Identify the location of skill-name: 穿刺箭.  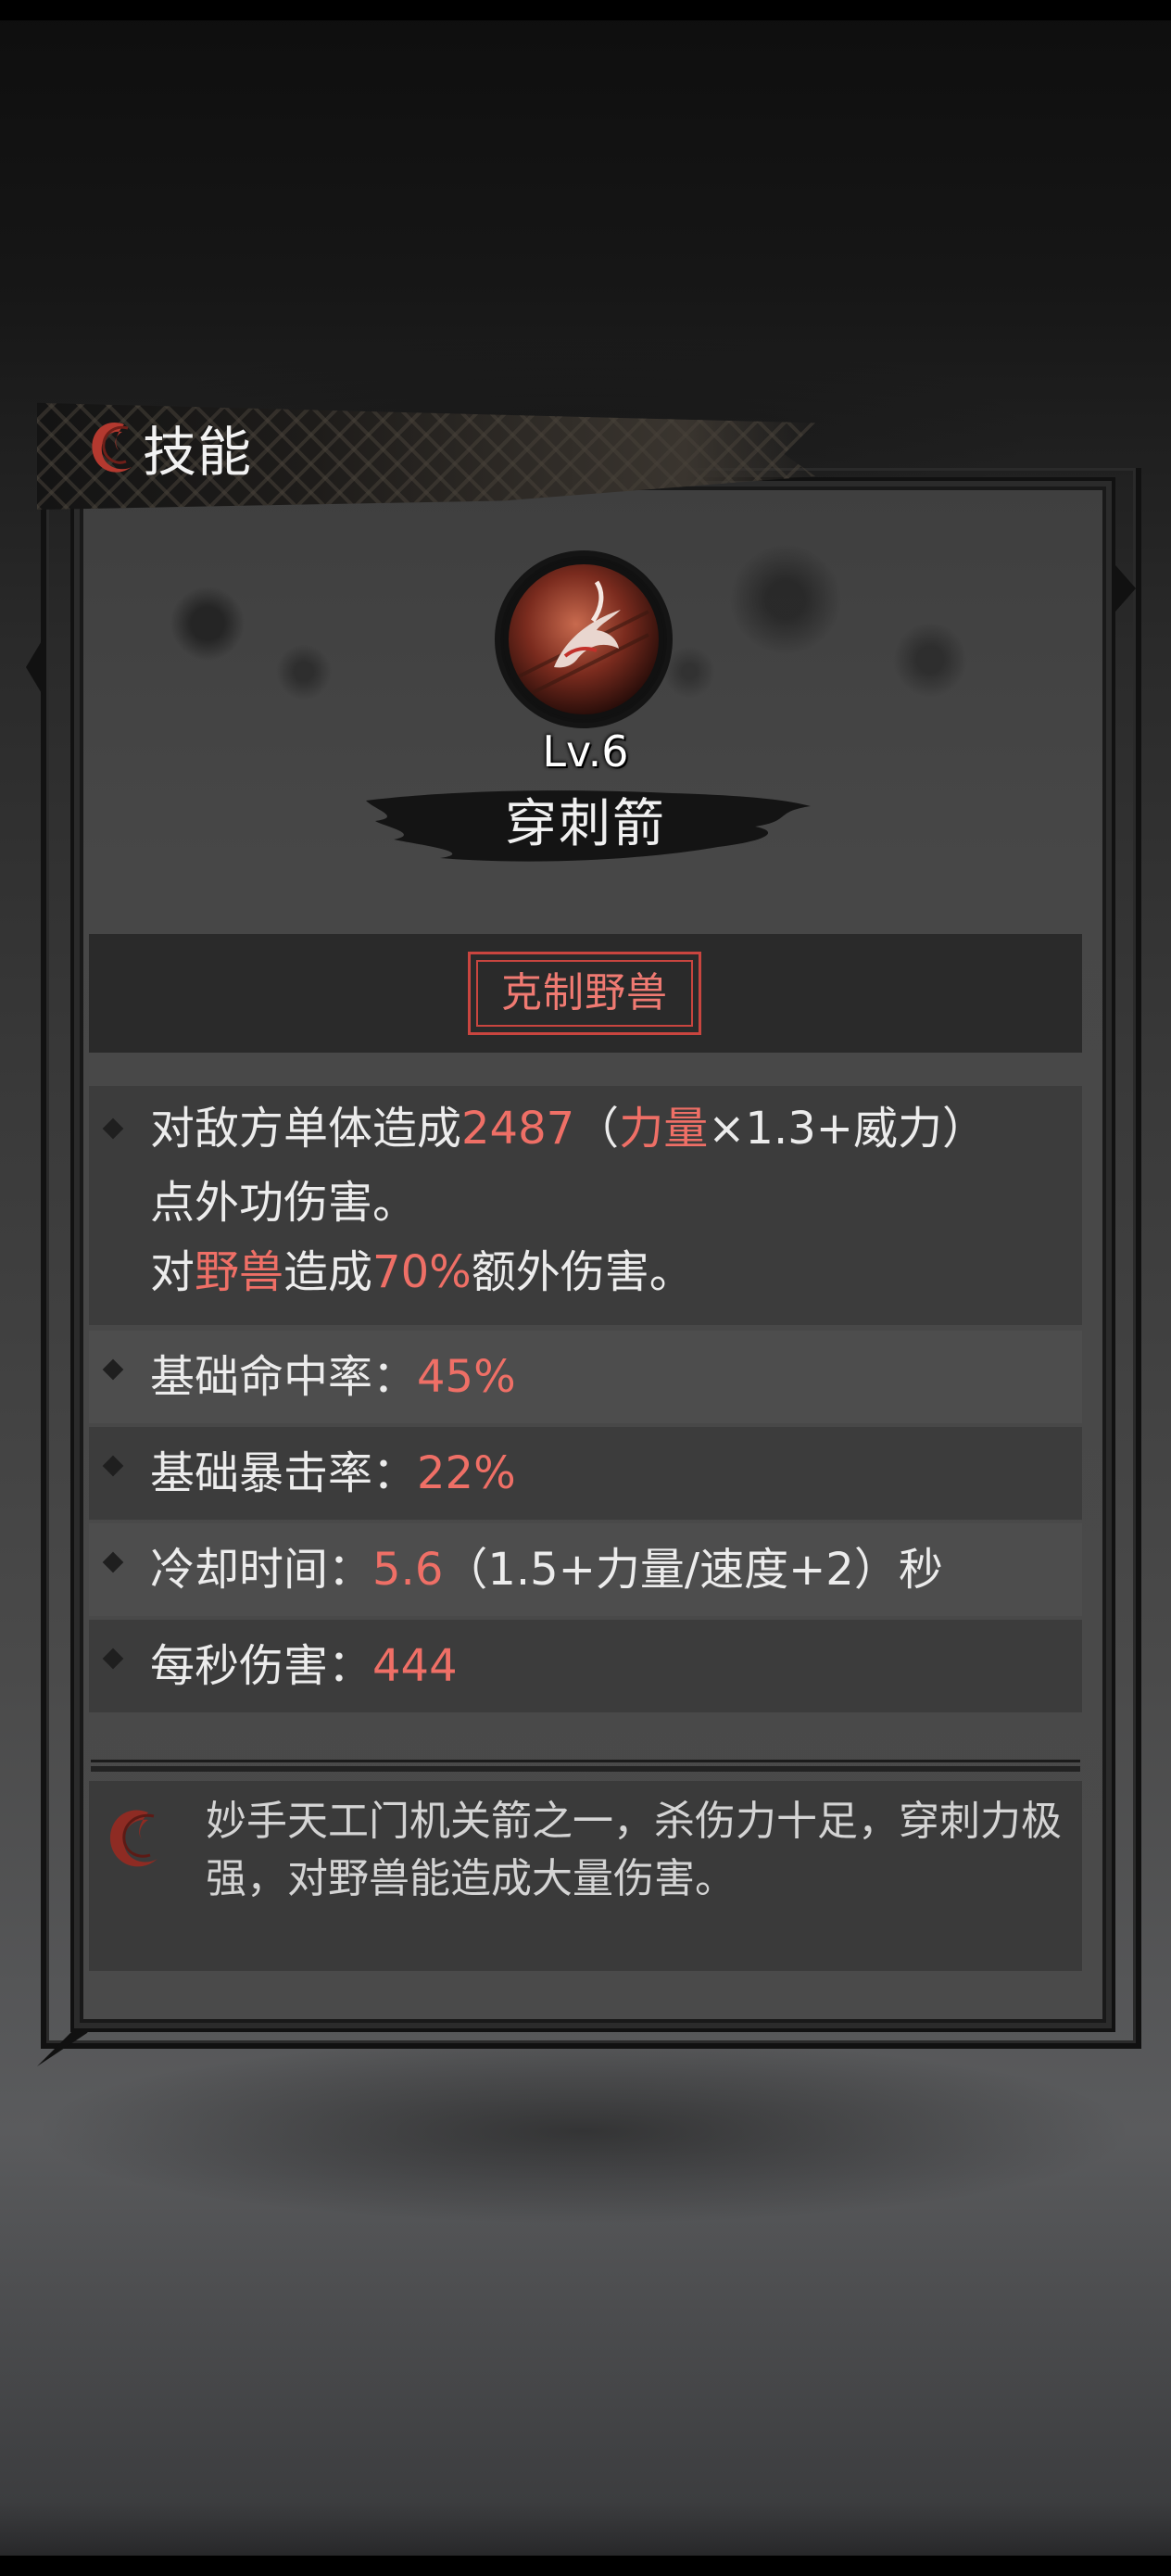
(585, 824).